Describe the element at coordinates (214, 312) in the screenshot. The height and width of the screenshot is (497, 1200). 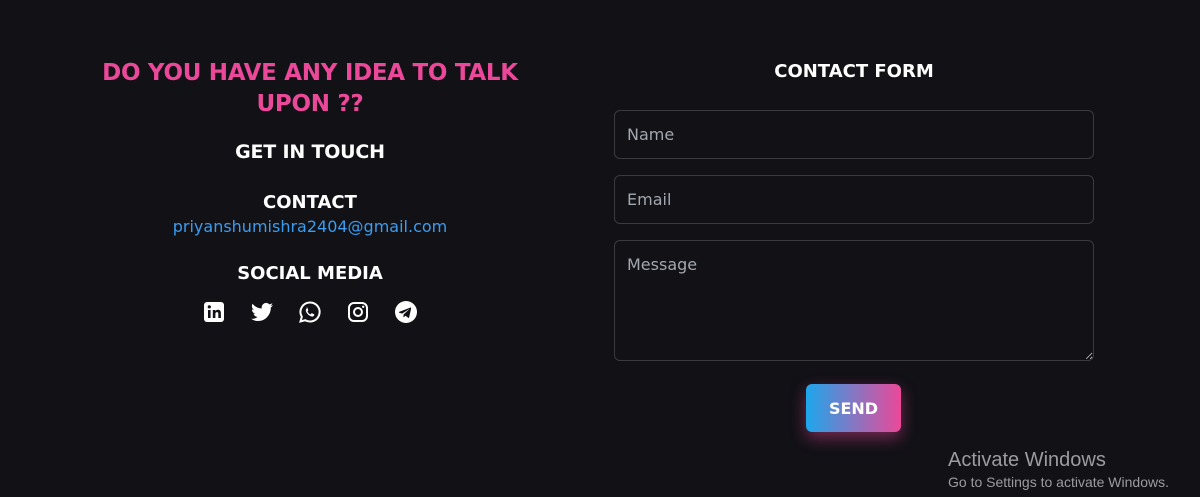
I see `linkedin-icon` at that location.